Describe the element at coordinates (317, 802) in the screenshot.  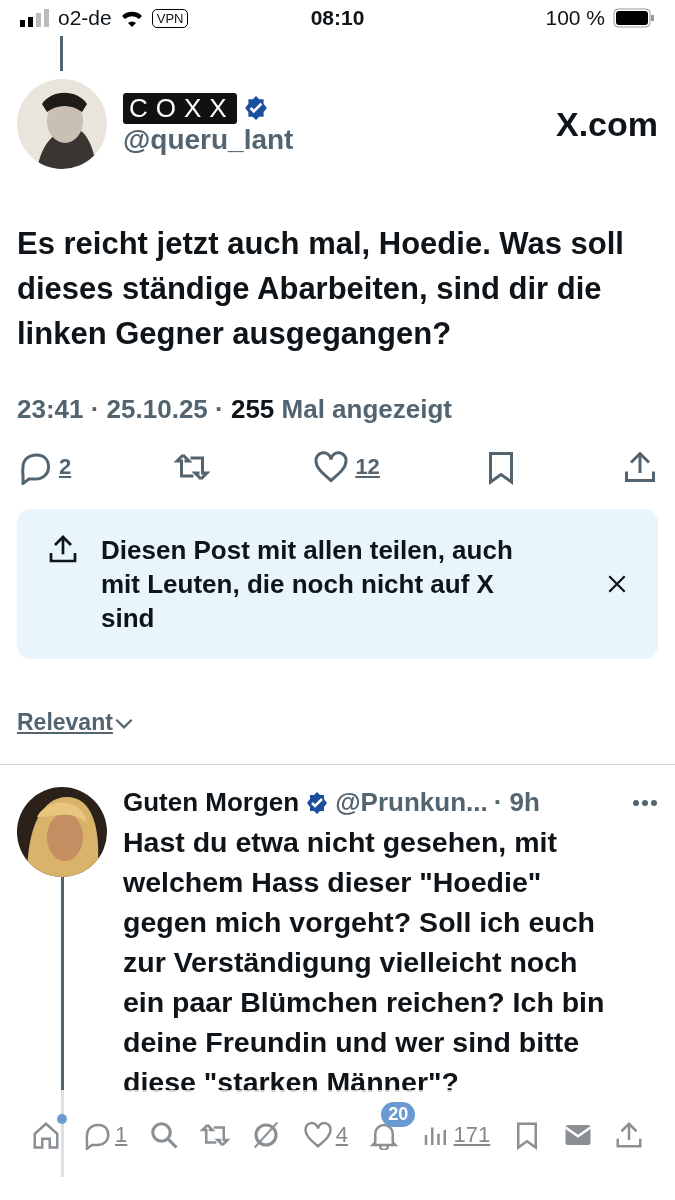
I see `verified-badge-icon` at that location.